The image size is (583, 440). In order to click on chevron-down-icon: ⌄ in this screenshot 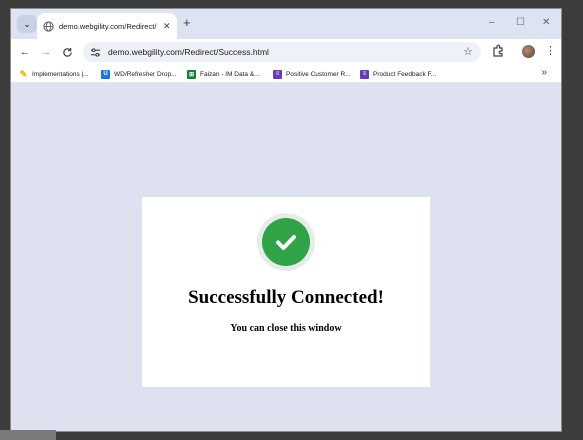, I will do `click(27, 23)`.